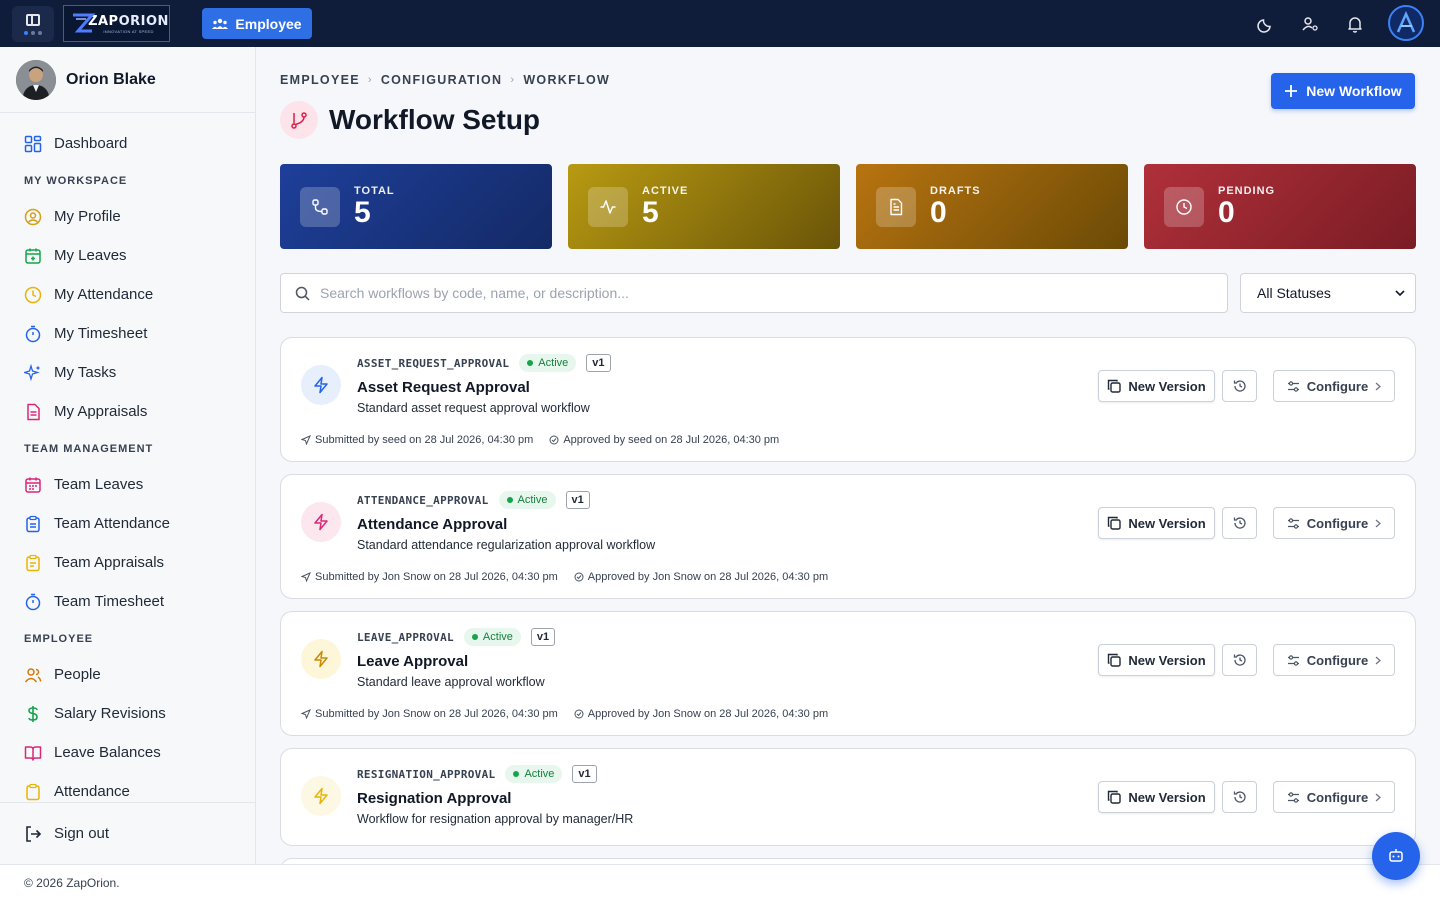 This screenshot has height=900, width=1440. What do you see at coordinates (938, 212) in the screenshot?
I see `stat-value: 0` at bounding box center [938, 212].